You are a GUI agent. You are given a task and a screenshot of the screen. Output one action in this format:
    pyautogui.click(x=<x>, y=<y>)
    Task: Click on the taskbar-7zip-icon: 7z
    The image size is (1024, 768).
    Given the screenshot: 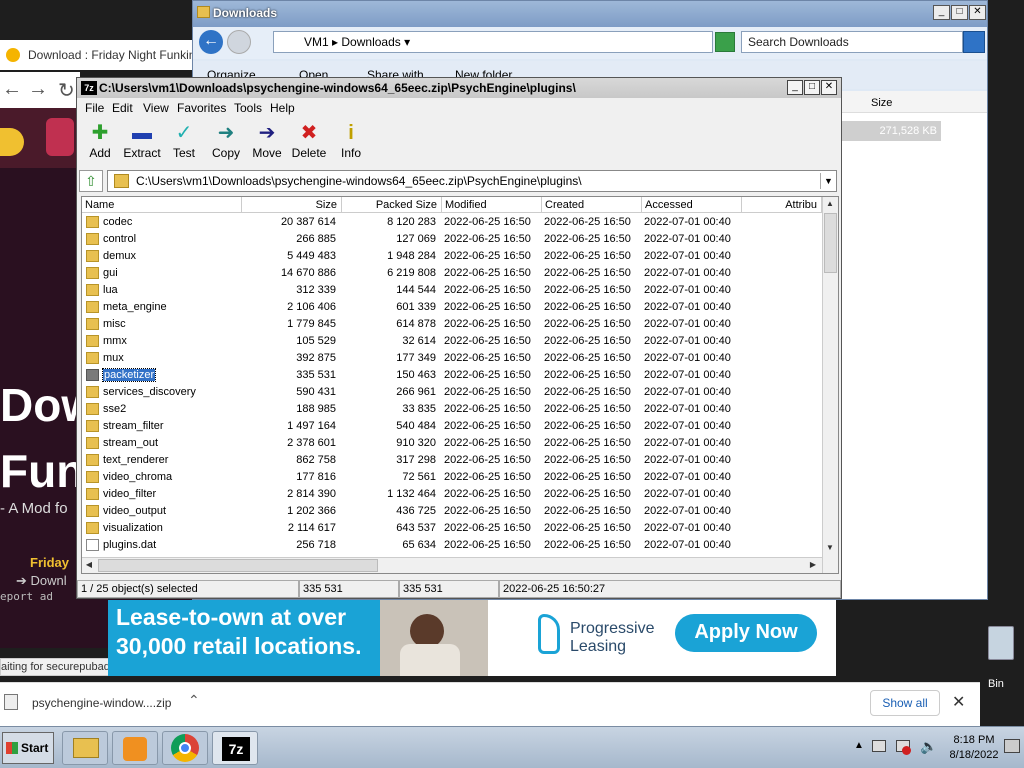 What is the action you would take?
    pyautogui.click(x=235, y=748)
    